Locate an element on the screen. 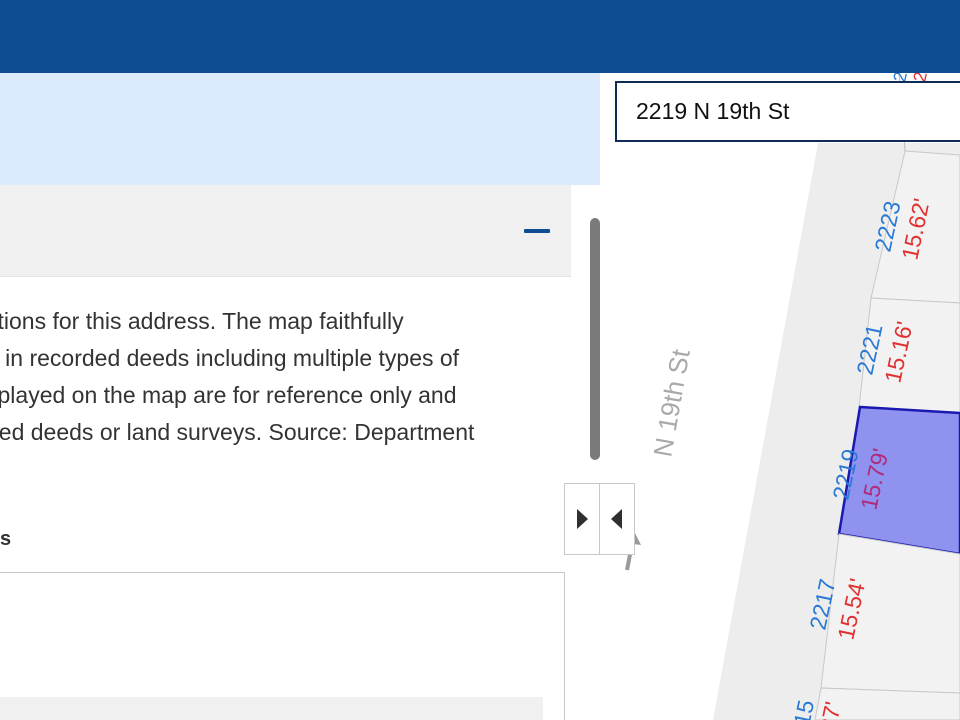 The height and width of the screenshot is (720, 960). list-footer is located at coordinates (271, 708).